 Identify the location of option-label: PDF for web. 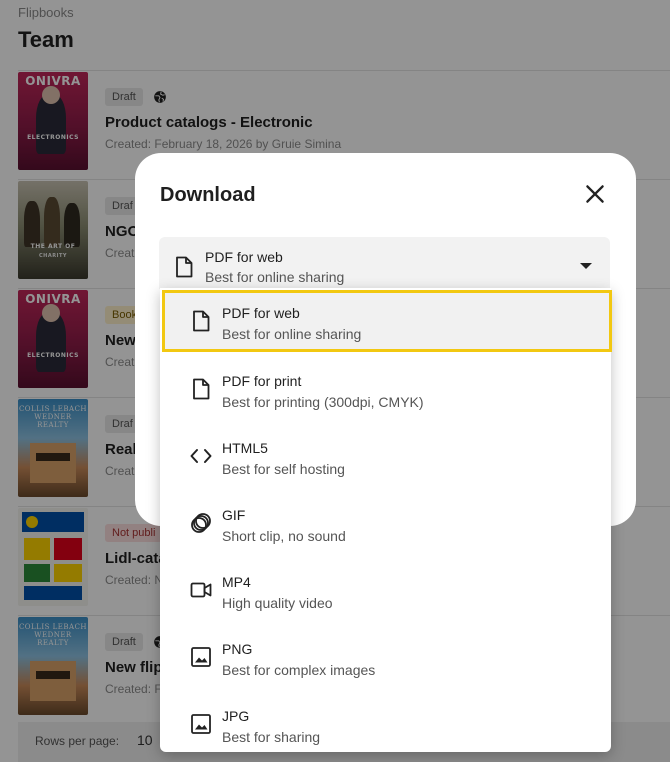
(261, 313).